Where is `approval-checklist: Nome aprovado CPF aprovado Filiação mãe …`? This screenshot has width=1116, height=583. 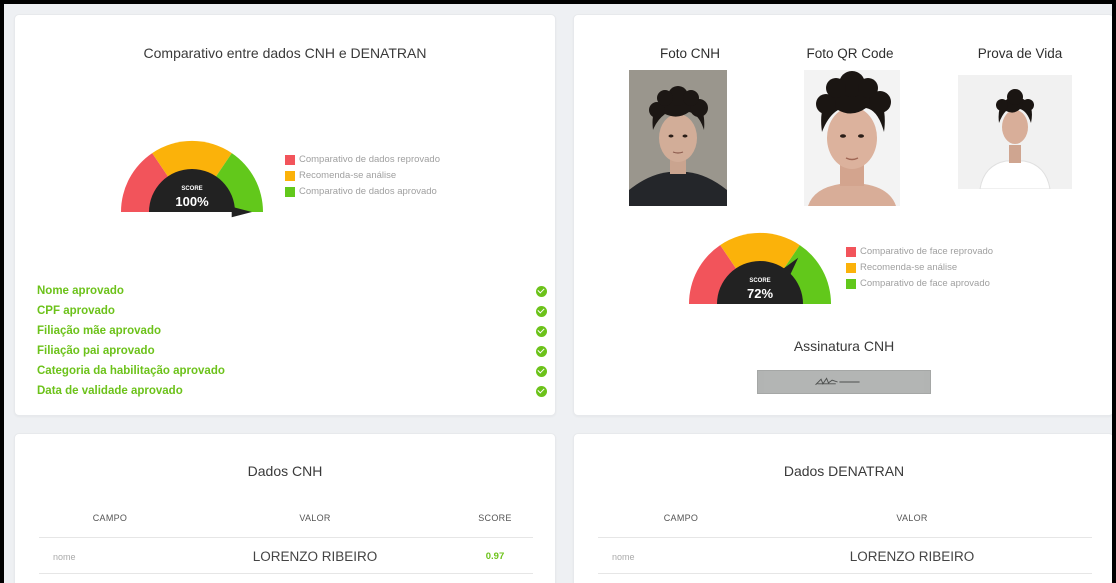
approval-checklist: Nome aprovado CPF aprovado Filiação mãe … is located at coordinates (292, 341).